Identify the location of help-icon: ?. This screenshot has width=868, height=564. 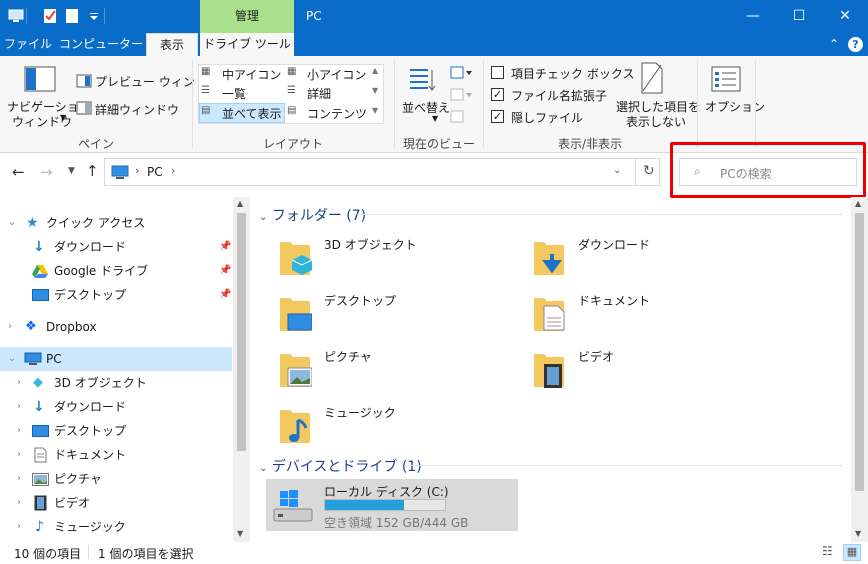
(855, 44).